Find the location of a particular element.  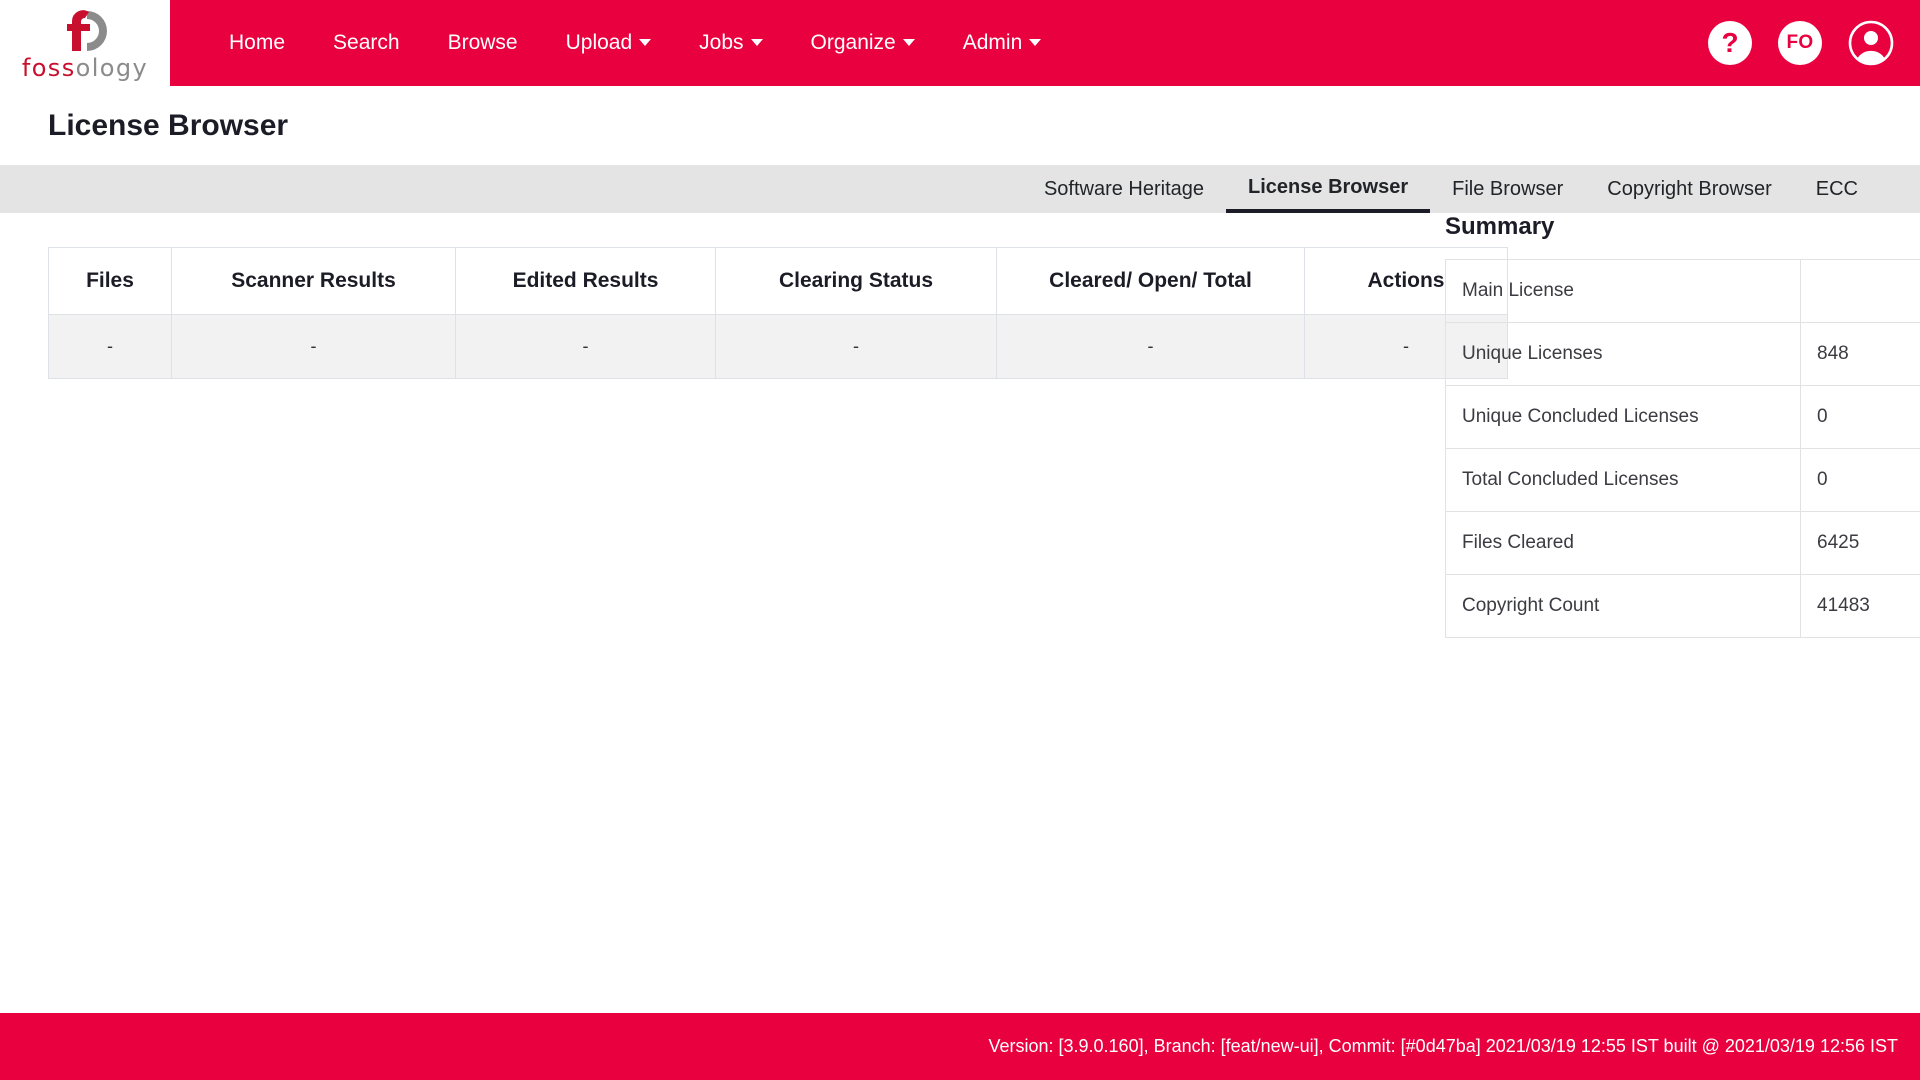

brand-wordmark: fossology is located at coordinates (85, 68).